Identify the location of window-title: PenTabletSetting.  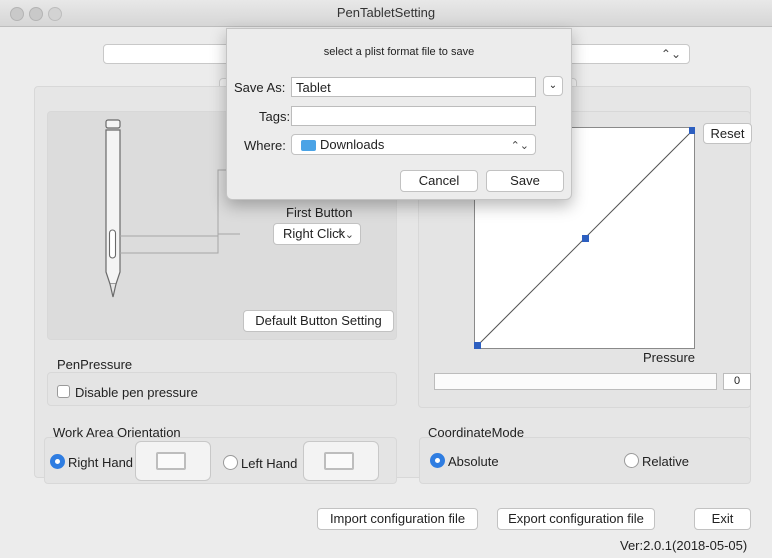
(386, 12).